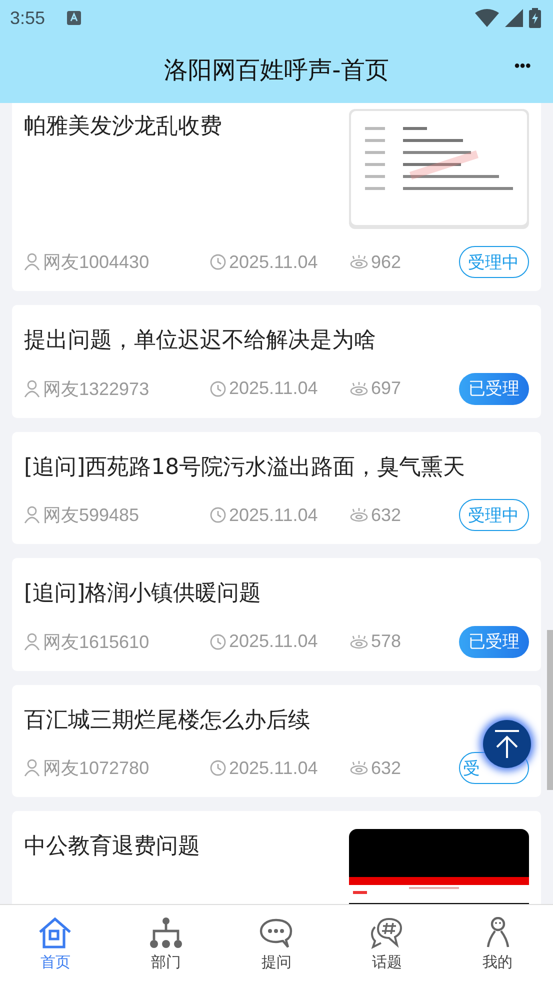 The height and width of the screenshot is (983, 553). Describe the element at coordinates (386, 641) in the screenshot. I see `view-count: 578` at that location.